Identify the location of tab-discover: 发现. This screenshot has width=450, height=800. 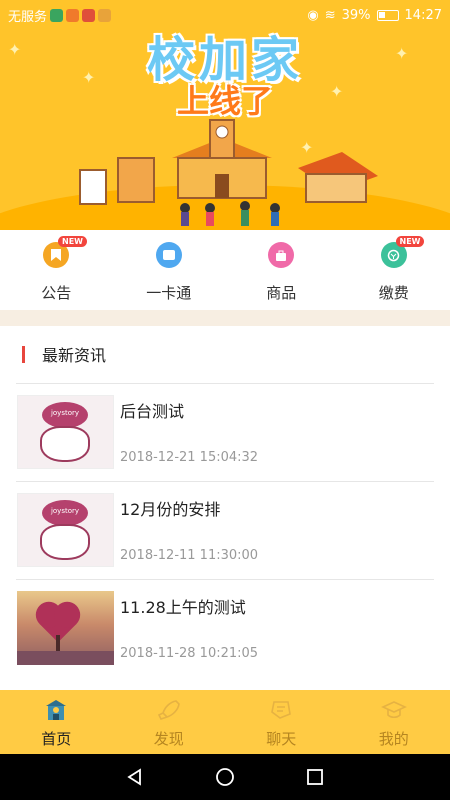
(169, 722).